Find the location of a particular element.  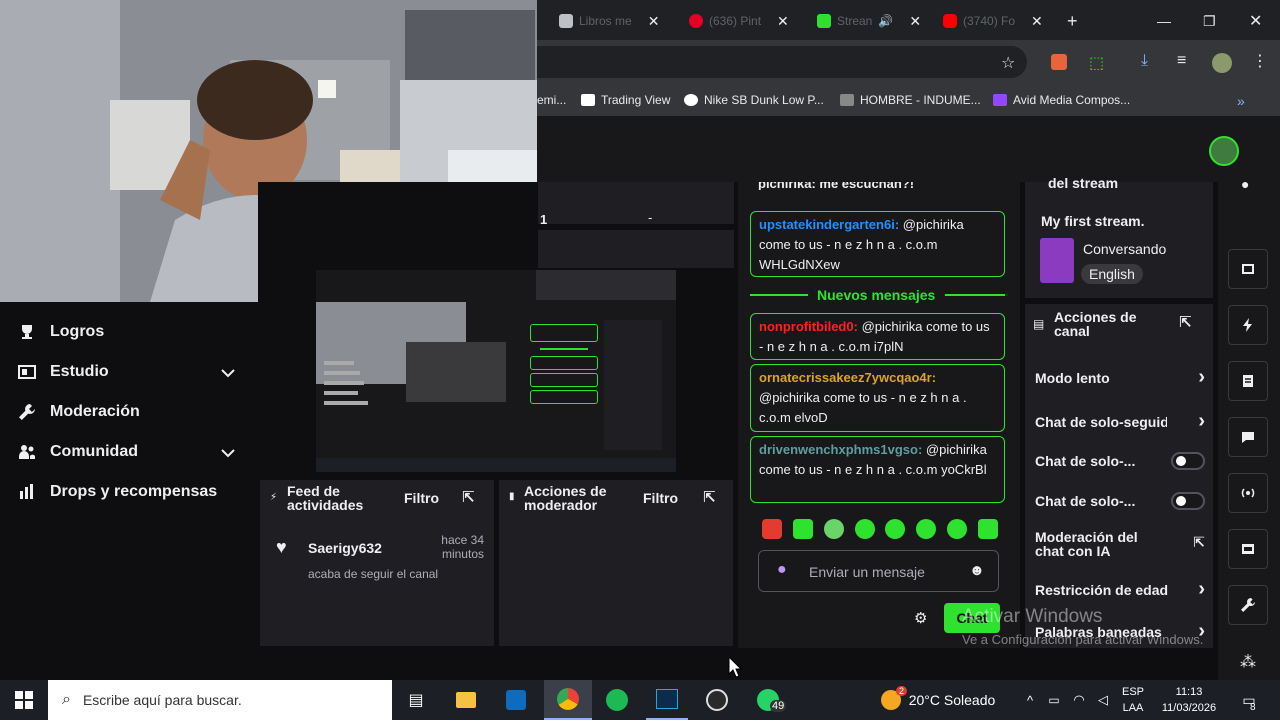

stream-category: Conversando is located at coordinates (1124, 249).